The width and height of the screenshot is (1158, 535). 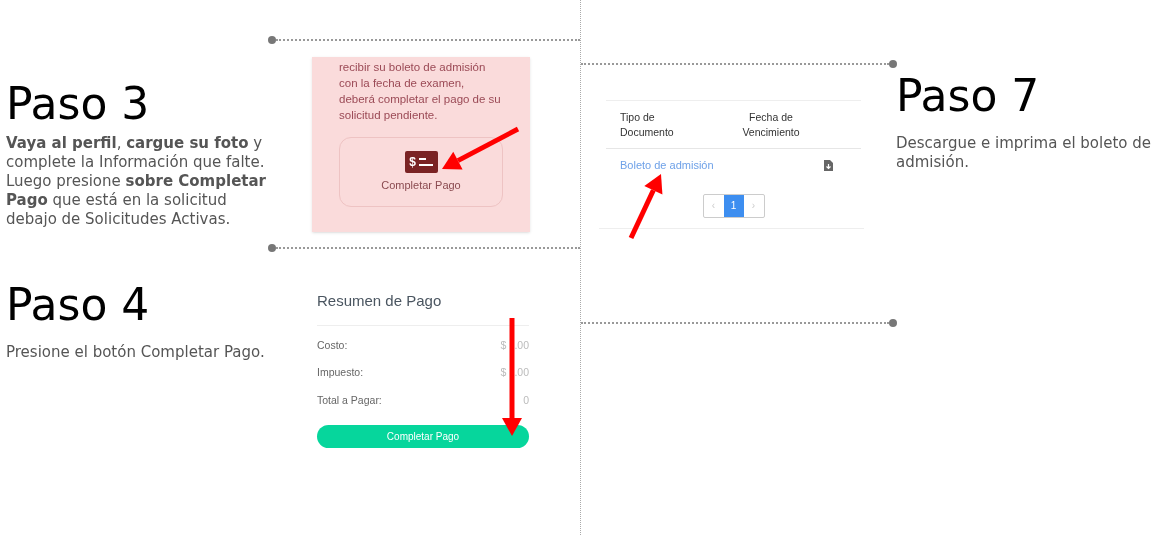 What do you see at coordinates (645, 207) in the screenshot?
I see `pointer-arrow` at bounding box center [645, 207].